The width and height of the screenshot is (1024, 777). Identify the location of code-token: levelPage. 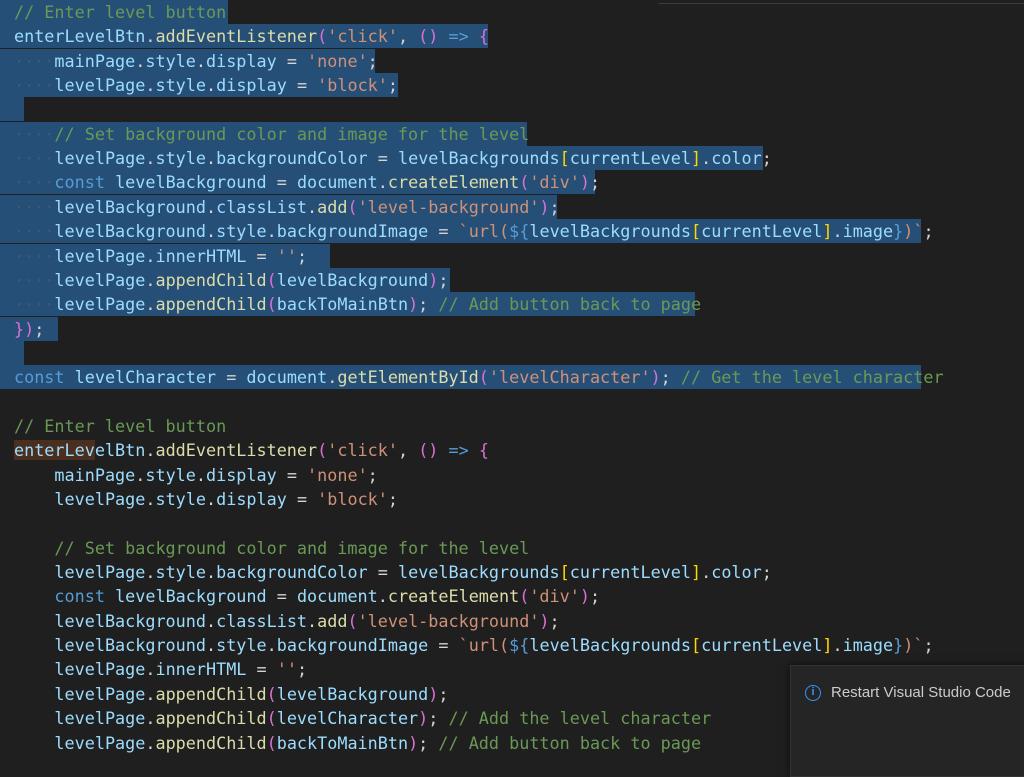
(100, 499).